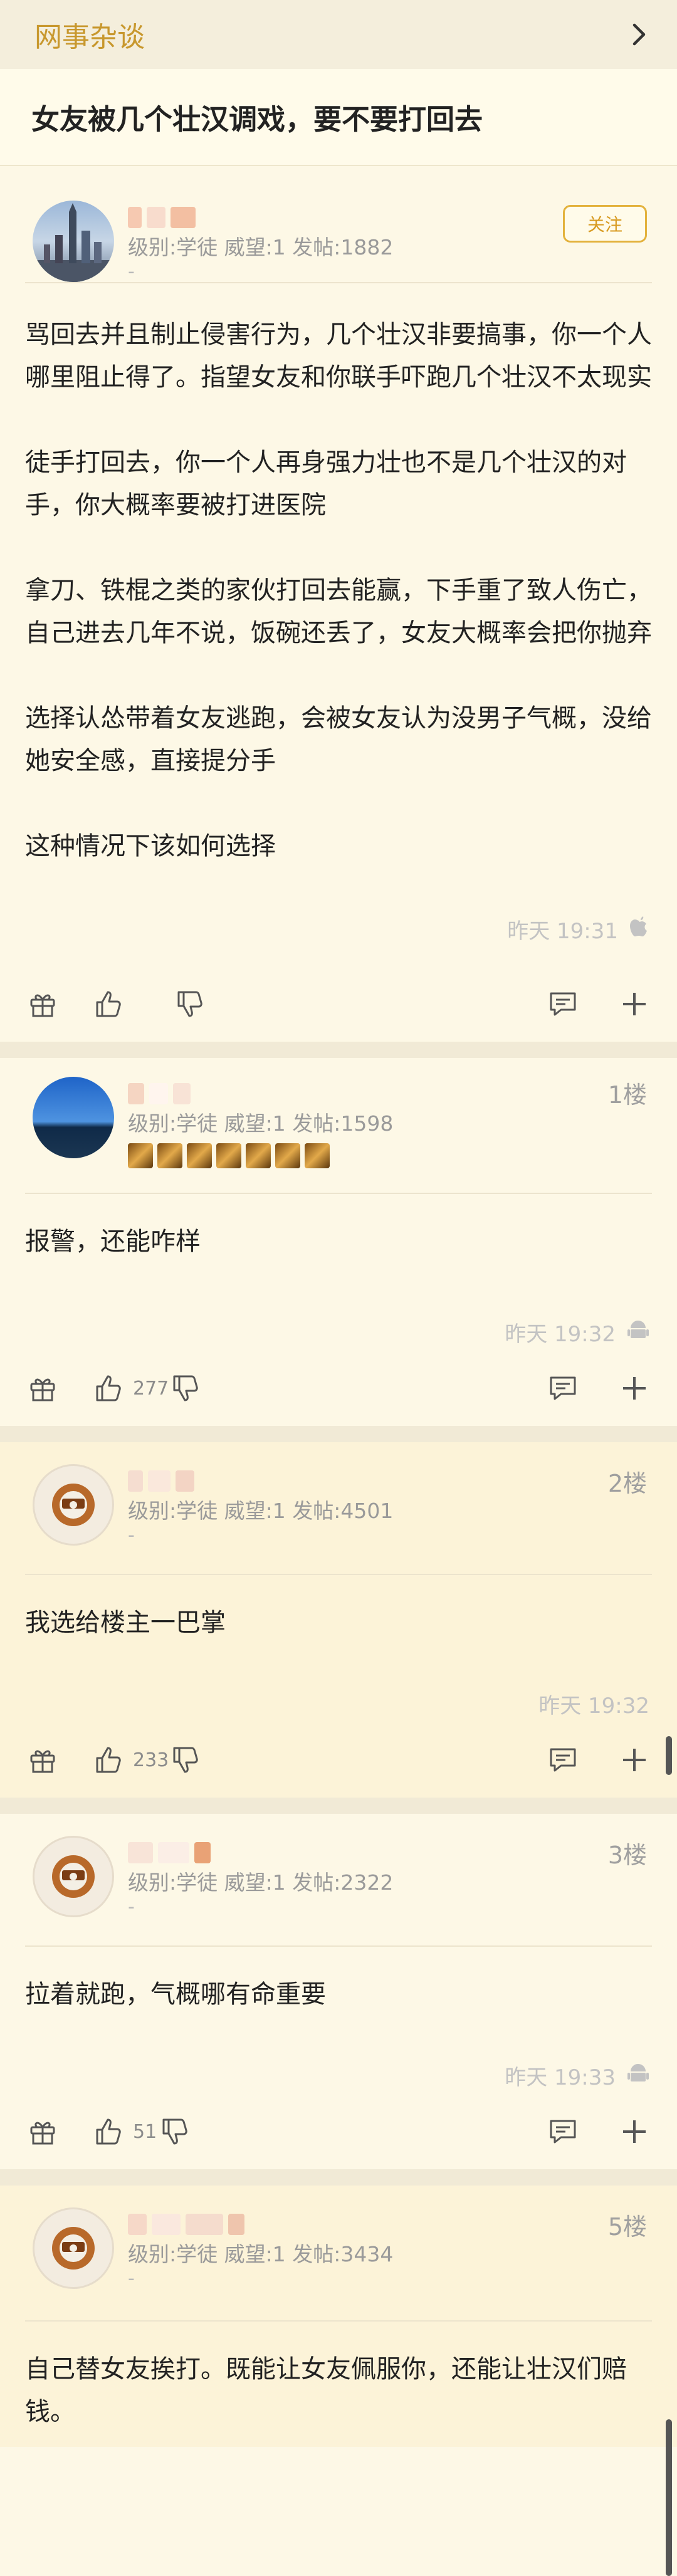 The image size is (677, 2576). What do you see at coordinates (338, 1703) in the screenshot?
I see `reply-time-row: 昨天 19:32` at bounding box center [338, 1703].